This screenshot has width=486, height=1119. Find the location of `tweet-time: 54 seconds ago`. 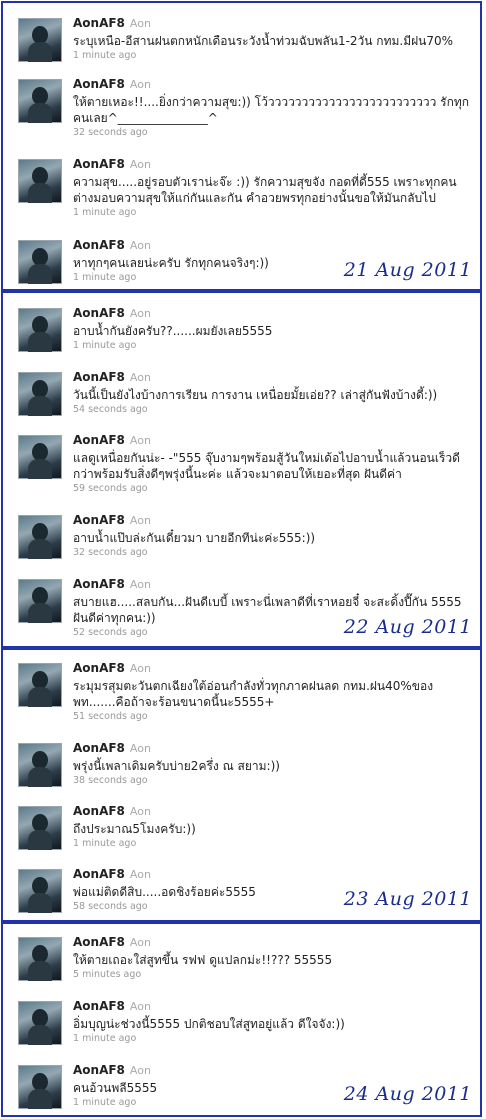

tweet-time: 54 seconds ago is located at coordinates (273, 409).